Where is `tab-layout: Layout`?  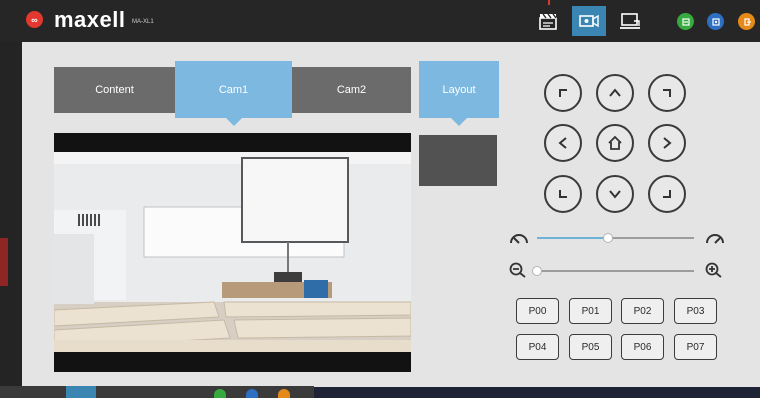 tab-layout: Layout is located at coordinates (459, 93).